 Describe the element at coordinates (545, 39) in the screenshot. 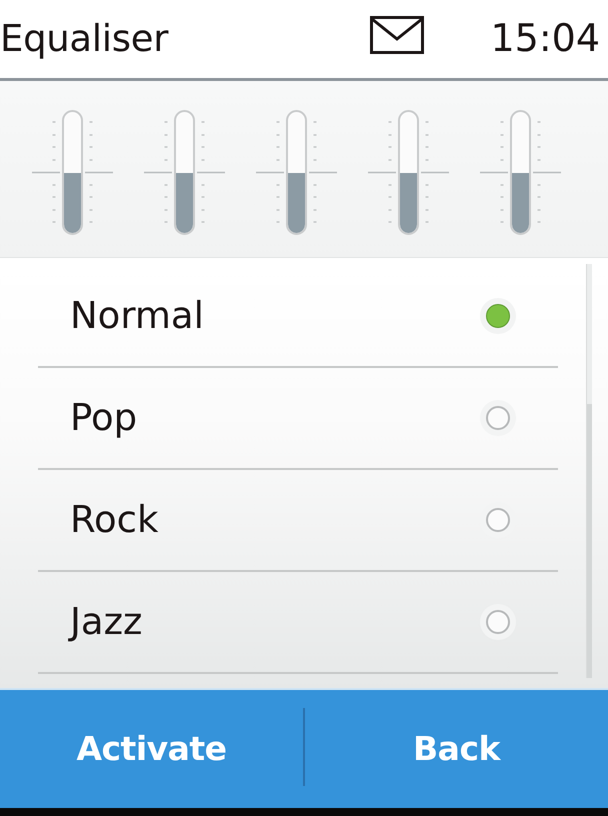

I see `clock-time: 15:04` at that location.